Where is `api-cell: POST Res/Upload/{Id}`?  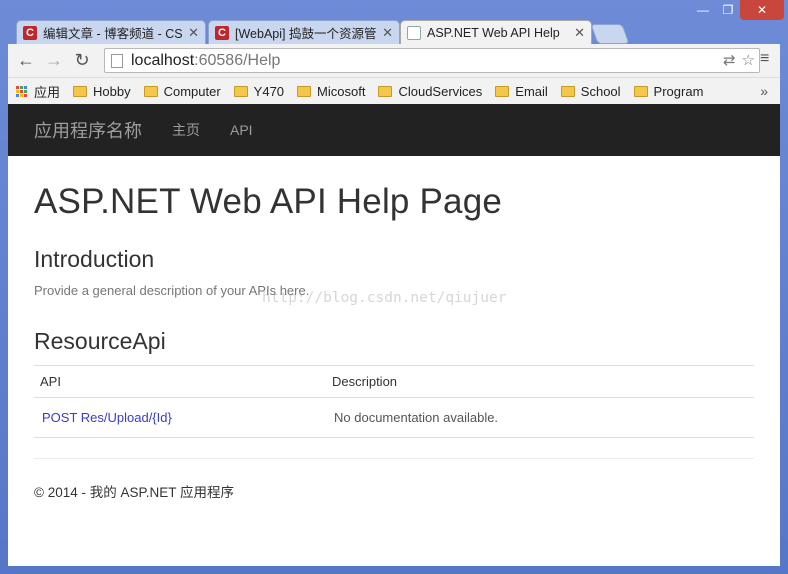 api-cell: POST Res/Upload/{Id} is located at coordinates (180, 417).